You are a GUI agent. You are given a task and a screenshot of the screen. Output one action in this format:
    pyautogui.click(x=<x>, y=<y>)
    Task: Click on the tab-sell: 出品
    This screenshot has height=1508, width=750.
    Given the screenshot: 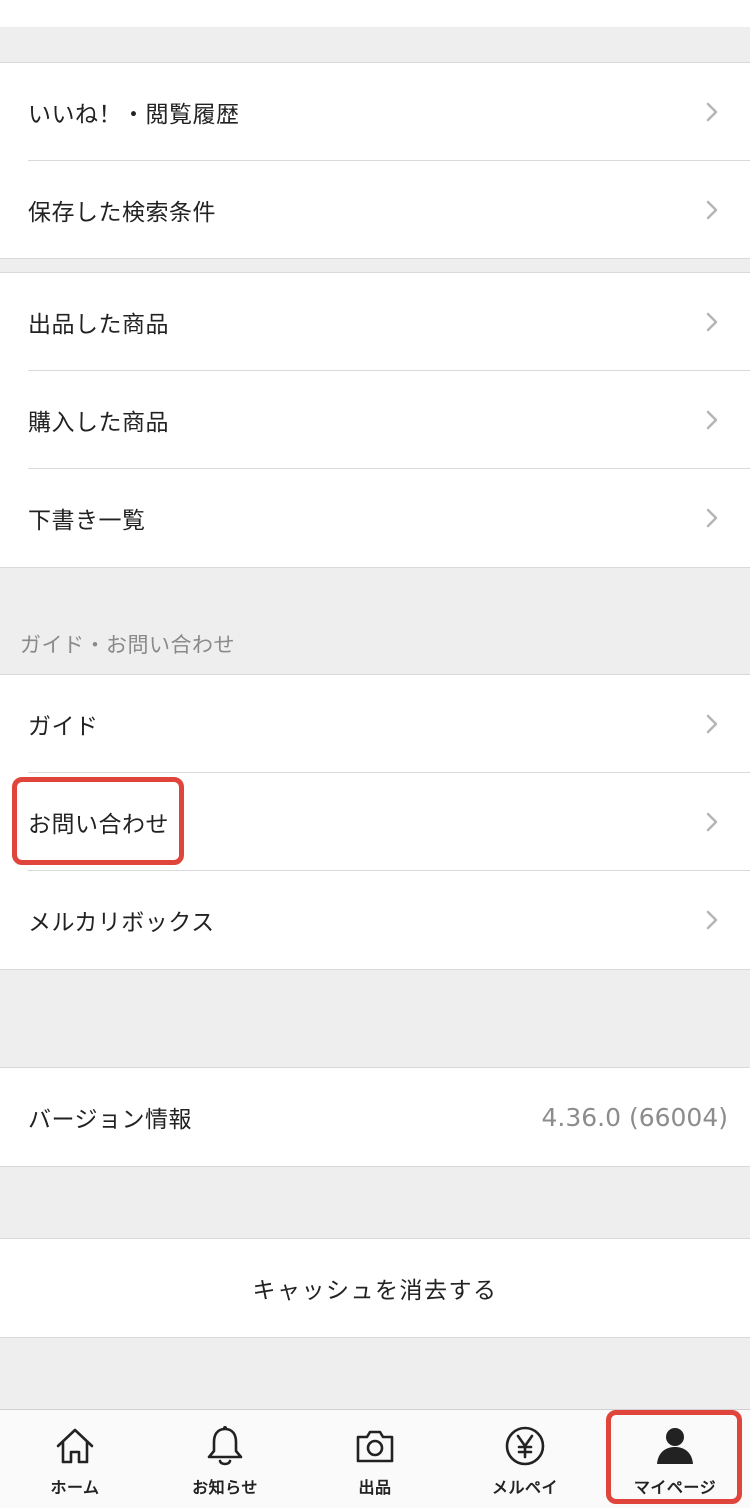 What is the action you would take?
    pyautogui.click(x=375, y=1459)
    